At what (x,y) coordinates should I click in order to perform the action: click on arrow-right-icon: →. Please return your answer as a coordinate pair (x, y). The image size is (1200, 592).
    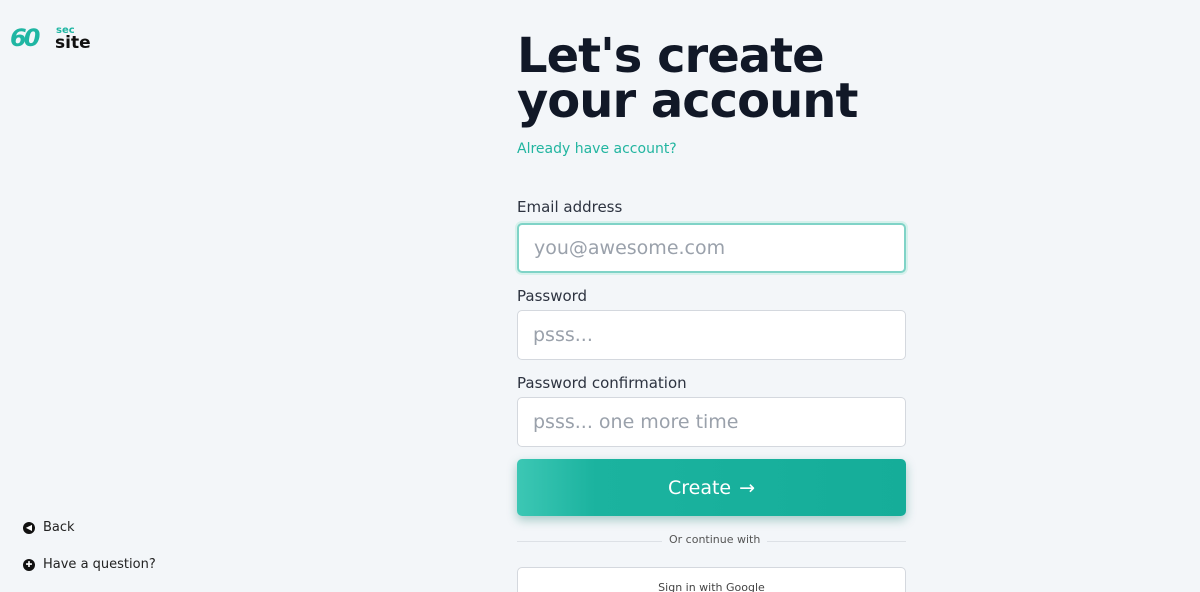
    Looking at the image, I should click on (747, 487).